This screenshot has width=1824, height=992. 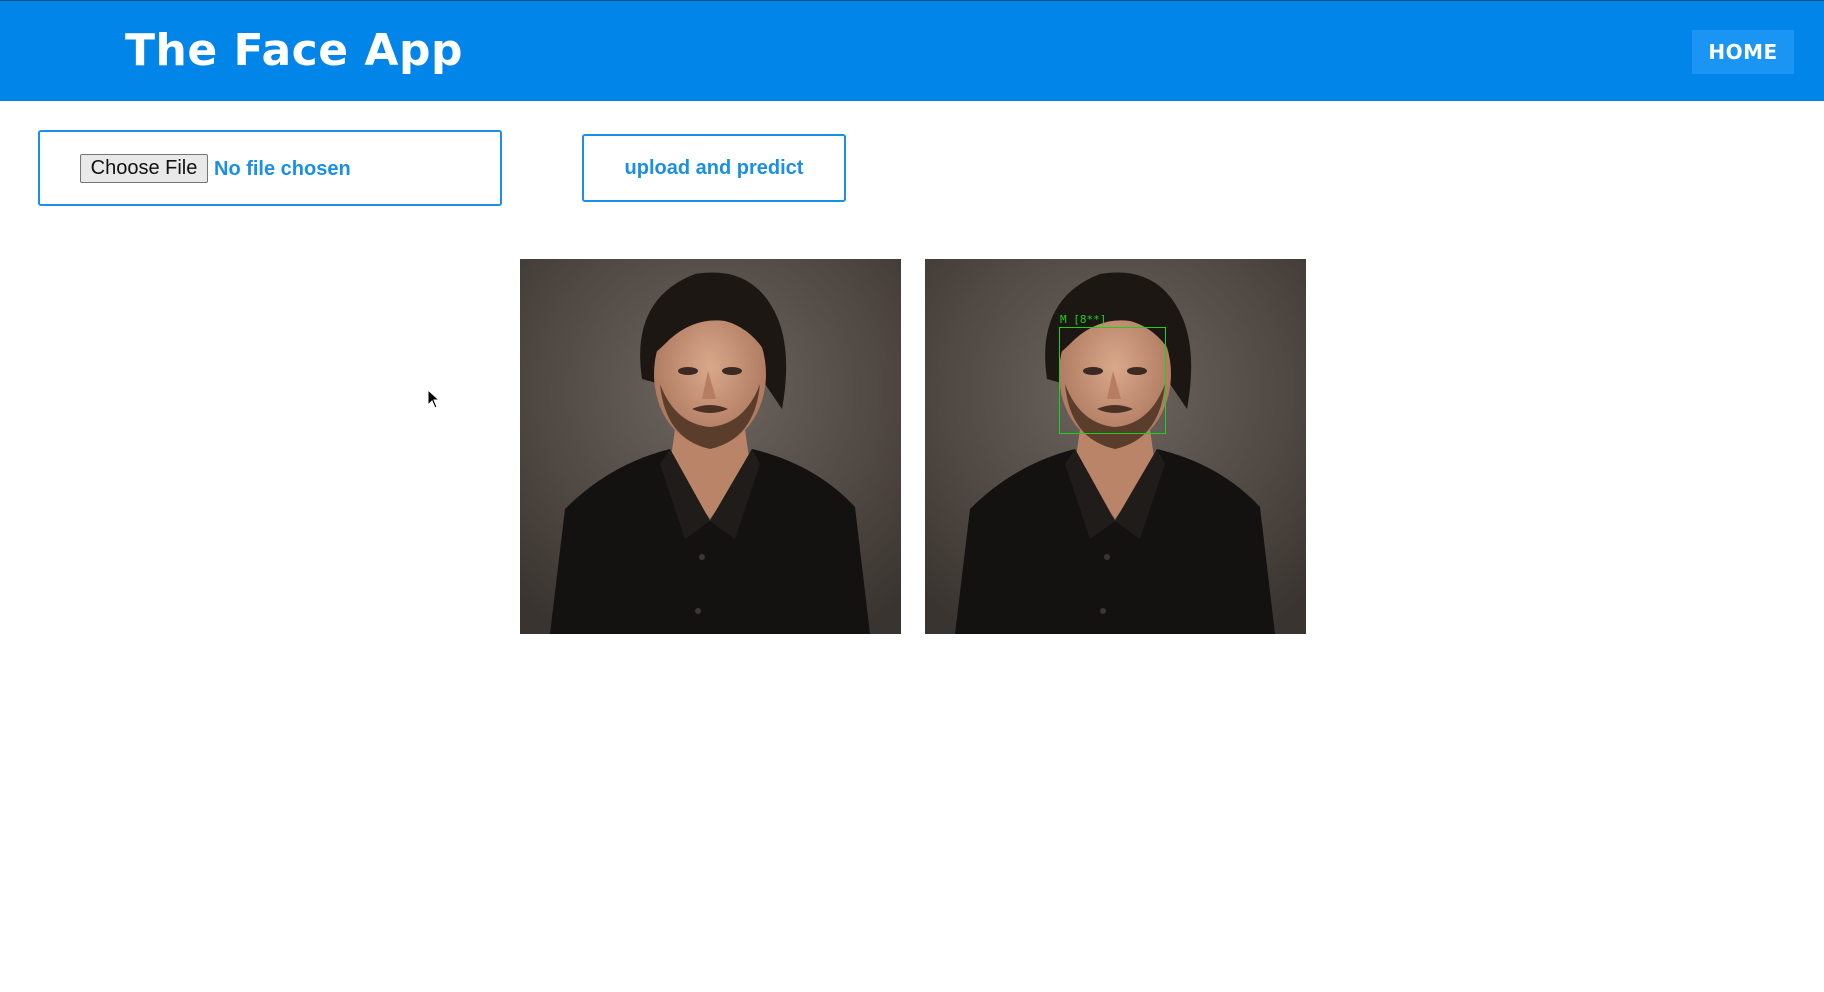 I want to click on portrait-image-annotated, so click(x=1115, y=446).